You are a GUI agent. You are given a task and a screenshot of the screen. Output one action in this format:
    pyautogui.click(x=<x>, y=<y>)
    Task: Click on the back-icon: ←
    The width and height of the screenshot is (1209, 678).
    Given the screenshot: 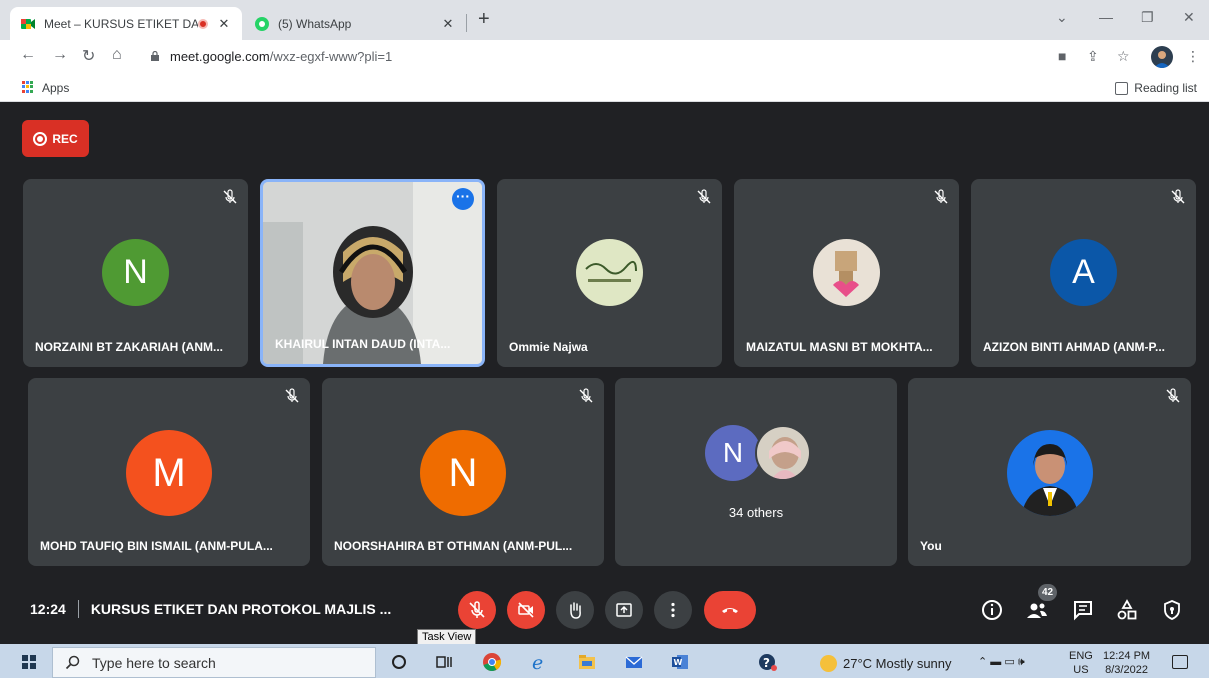 What is the action you would take?
    pyautogui.click(x=28, y=55)
    